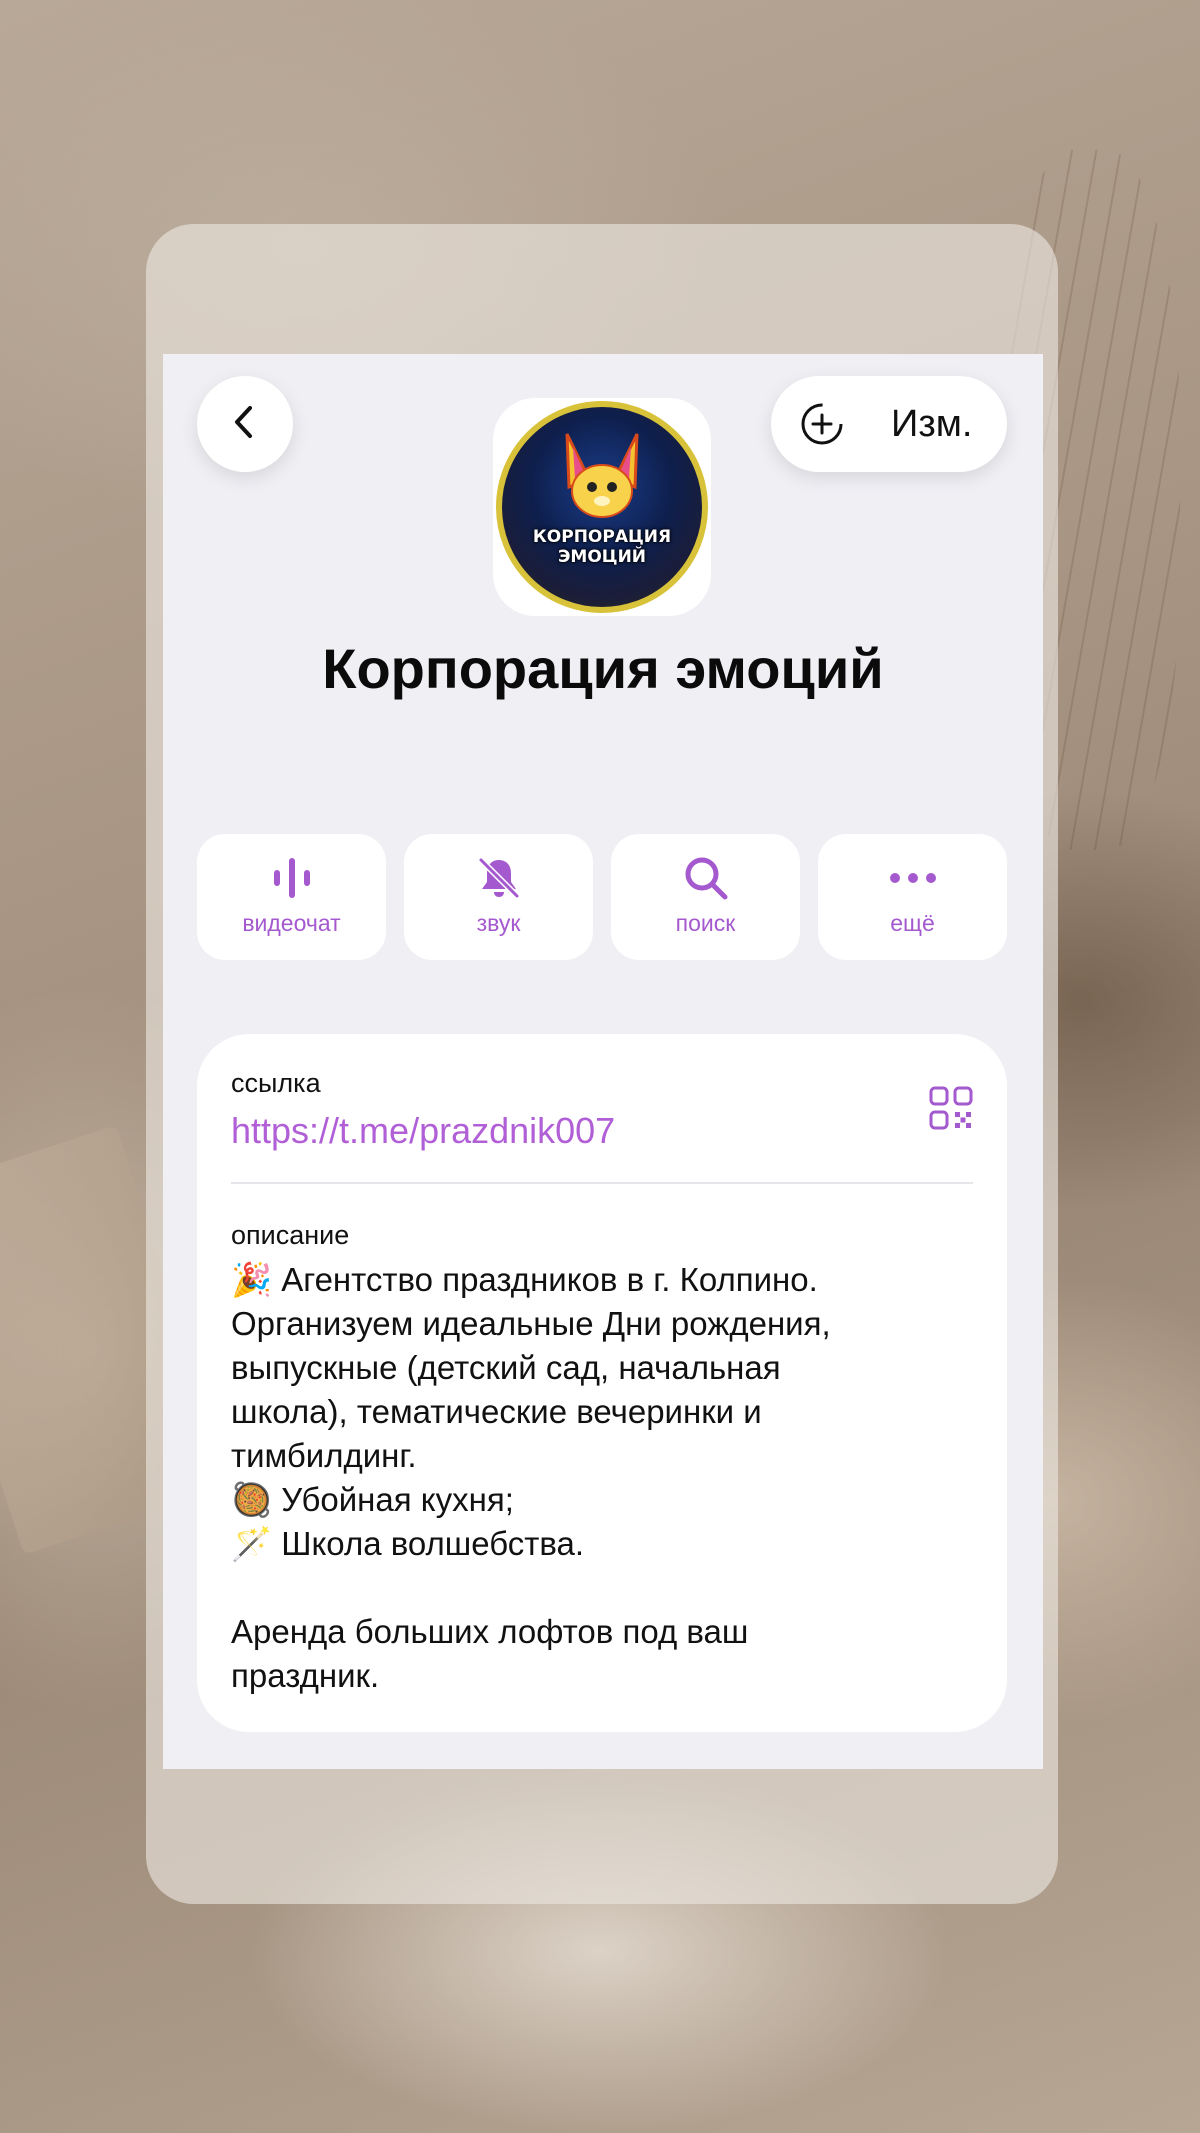  Describe the element at coordinates (408, 1543) in the screenshot. I see `description-line: 🪄 Школа волшебства.` at that location.